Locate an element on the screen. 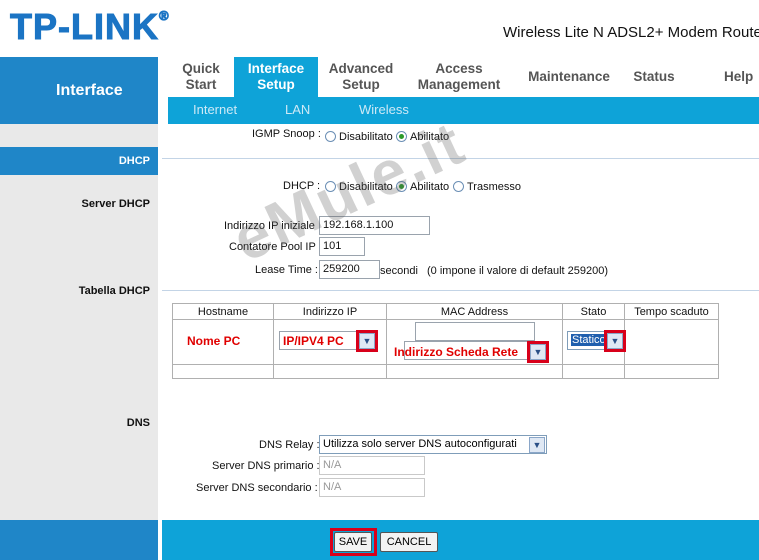  tab-quick-start: Quick Start is located at coordinates (201, 77).